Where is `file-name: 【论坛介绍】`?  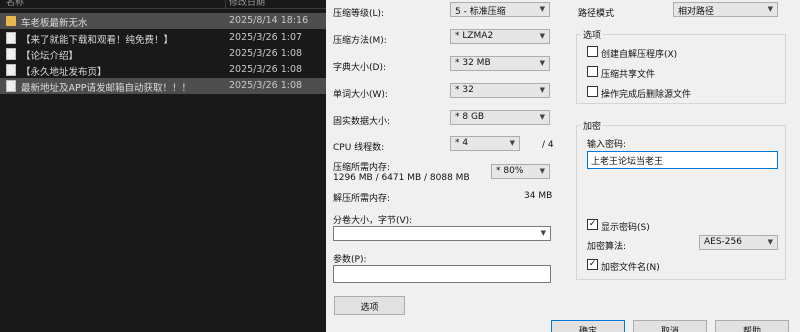
file-name: 【论坛介绍】 is located at coordinates (50, 56).